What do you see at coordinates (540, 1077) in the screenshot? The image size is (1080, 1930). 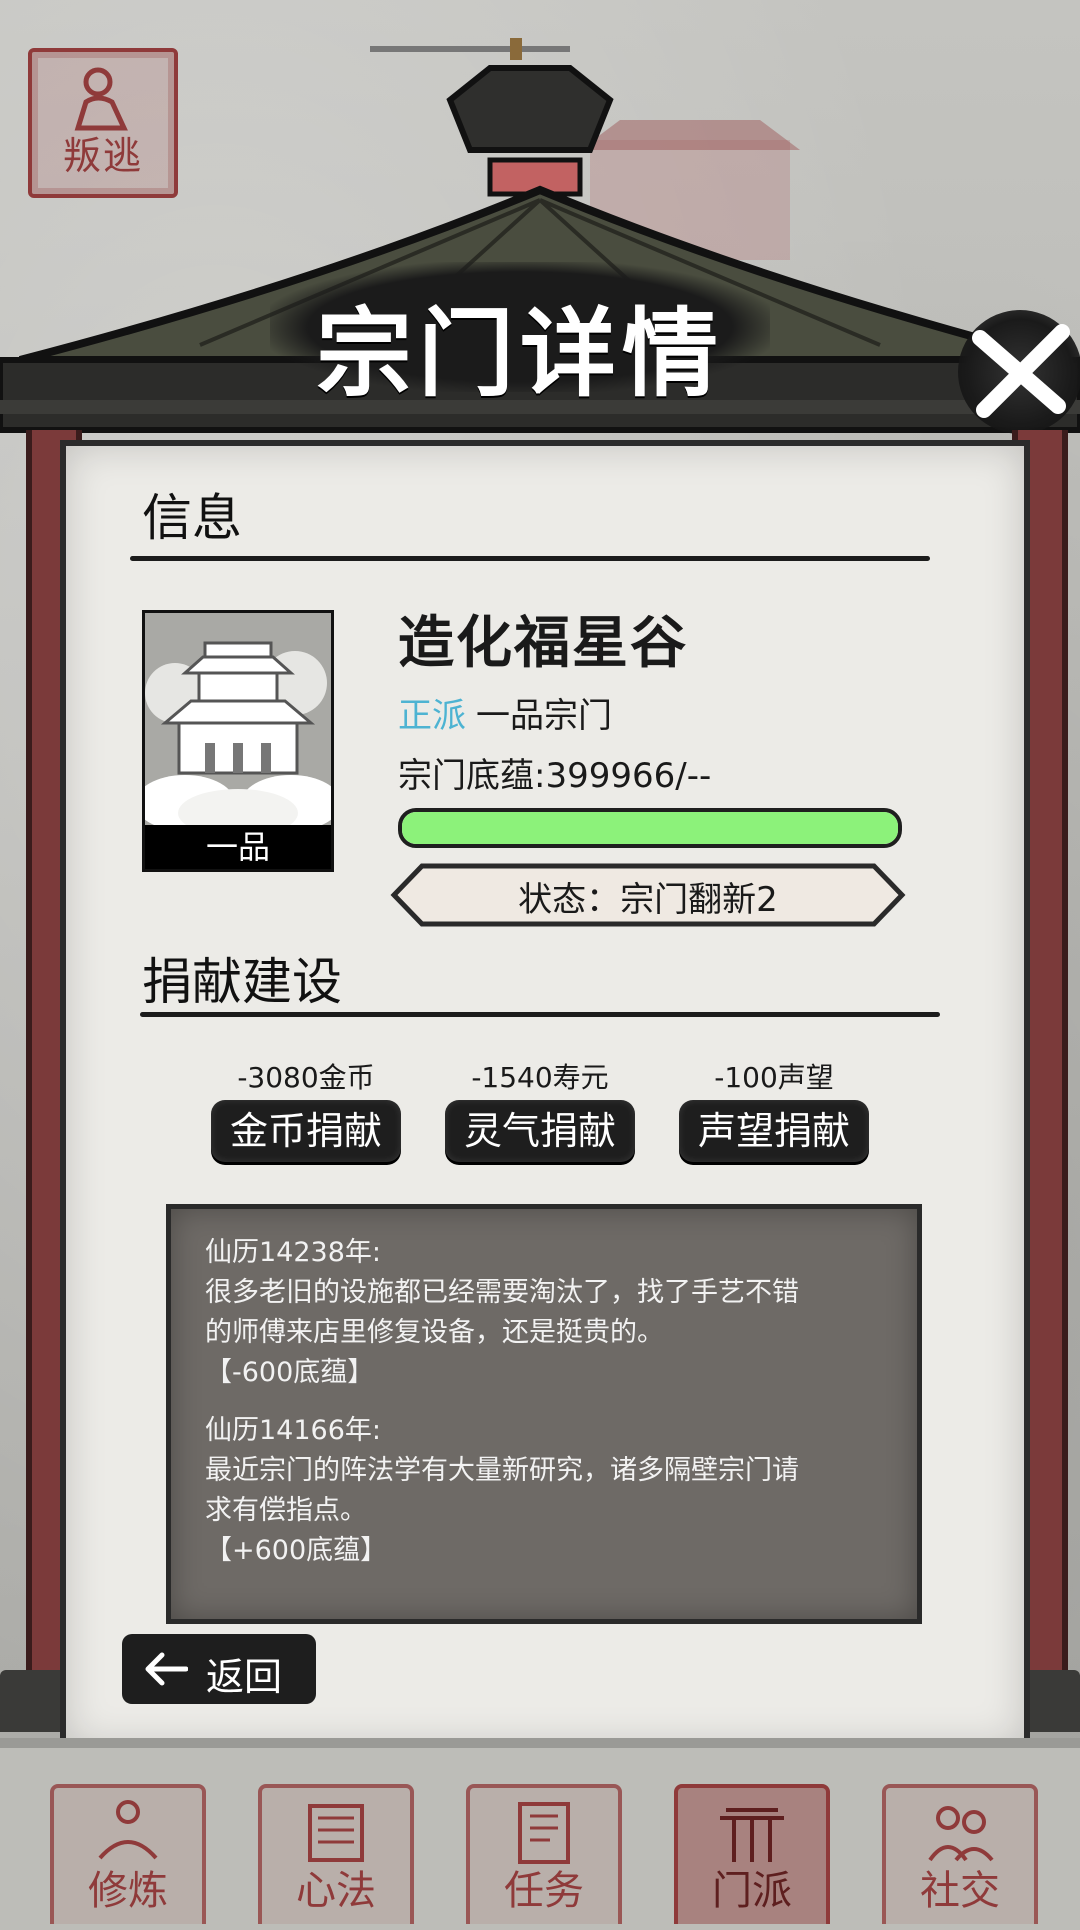 I see `qi-donate-cost: -1540寿元` at bounding box center [540, 1077].